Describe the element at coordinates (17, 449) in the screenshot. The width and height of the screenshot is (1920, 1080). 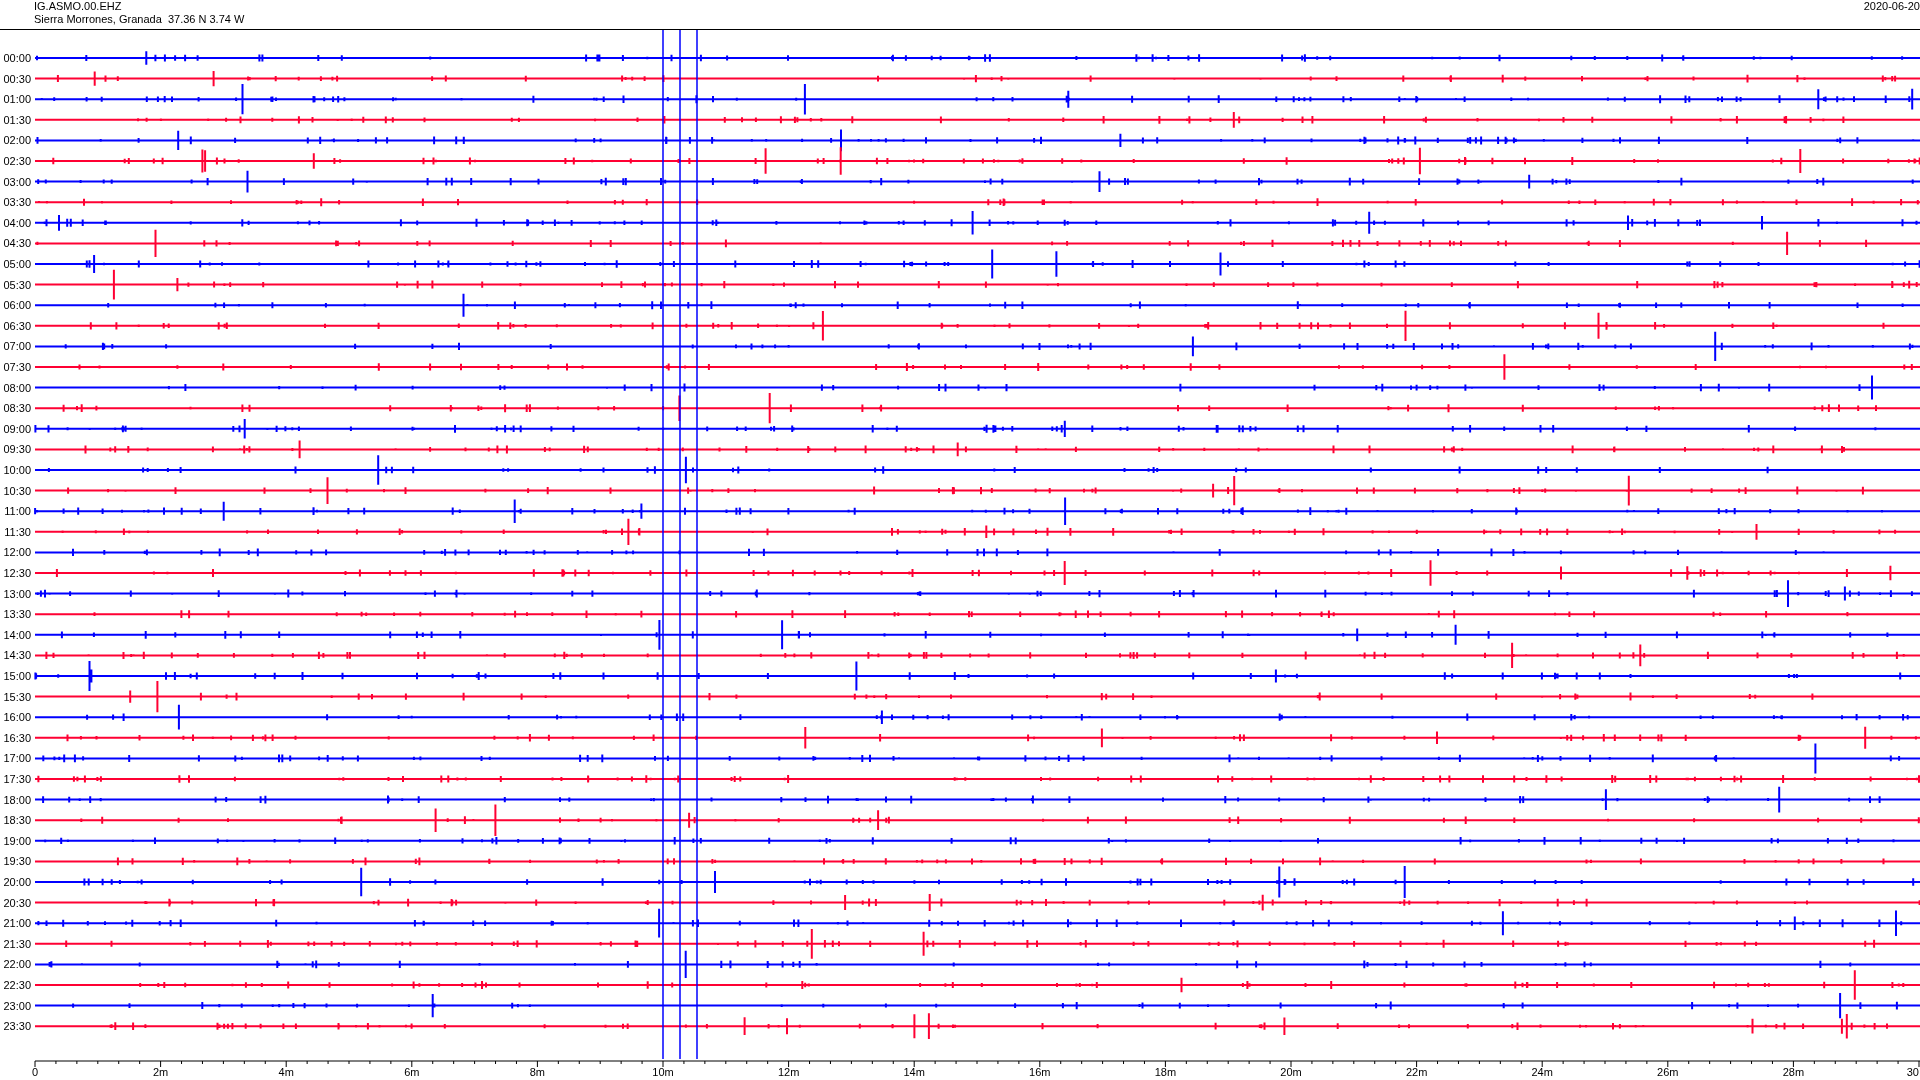
I see `time-label: 09:30` at that location.